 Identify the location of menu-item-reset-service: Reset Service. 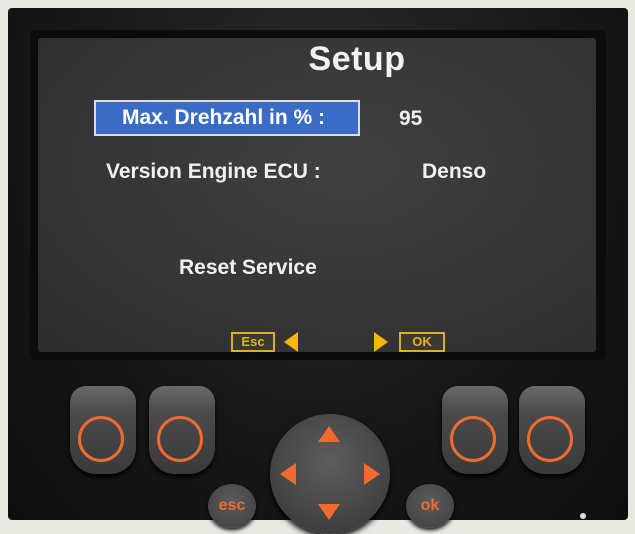
(248, 268).